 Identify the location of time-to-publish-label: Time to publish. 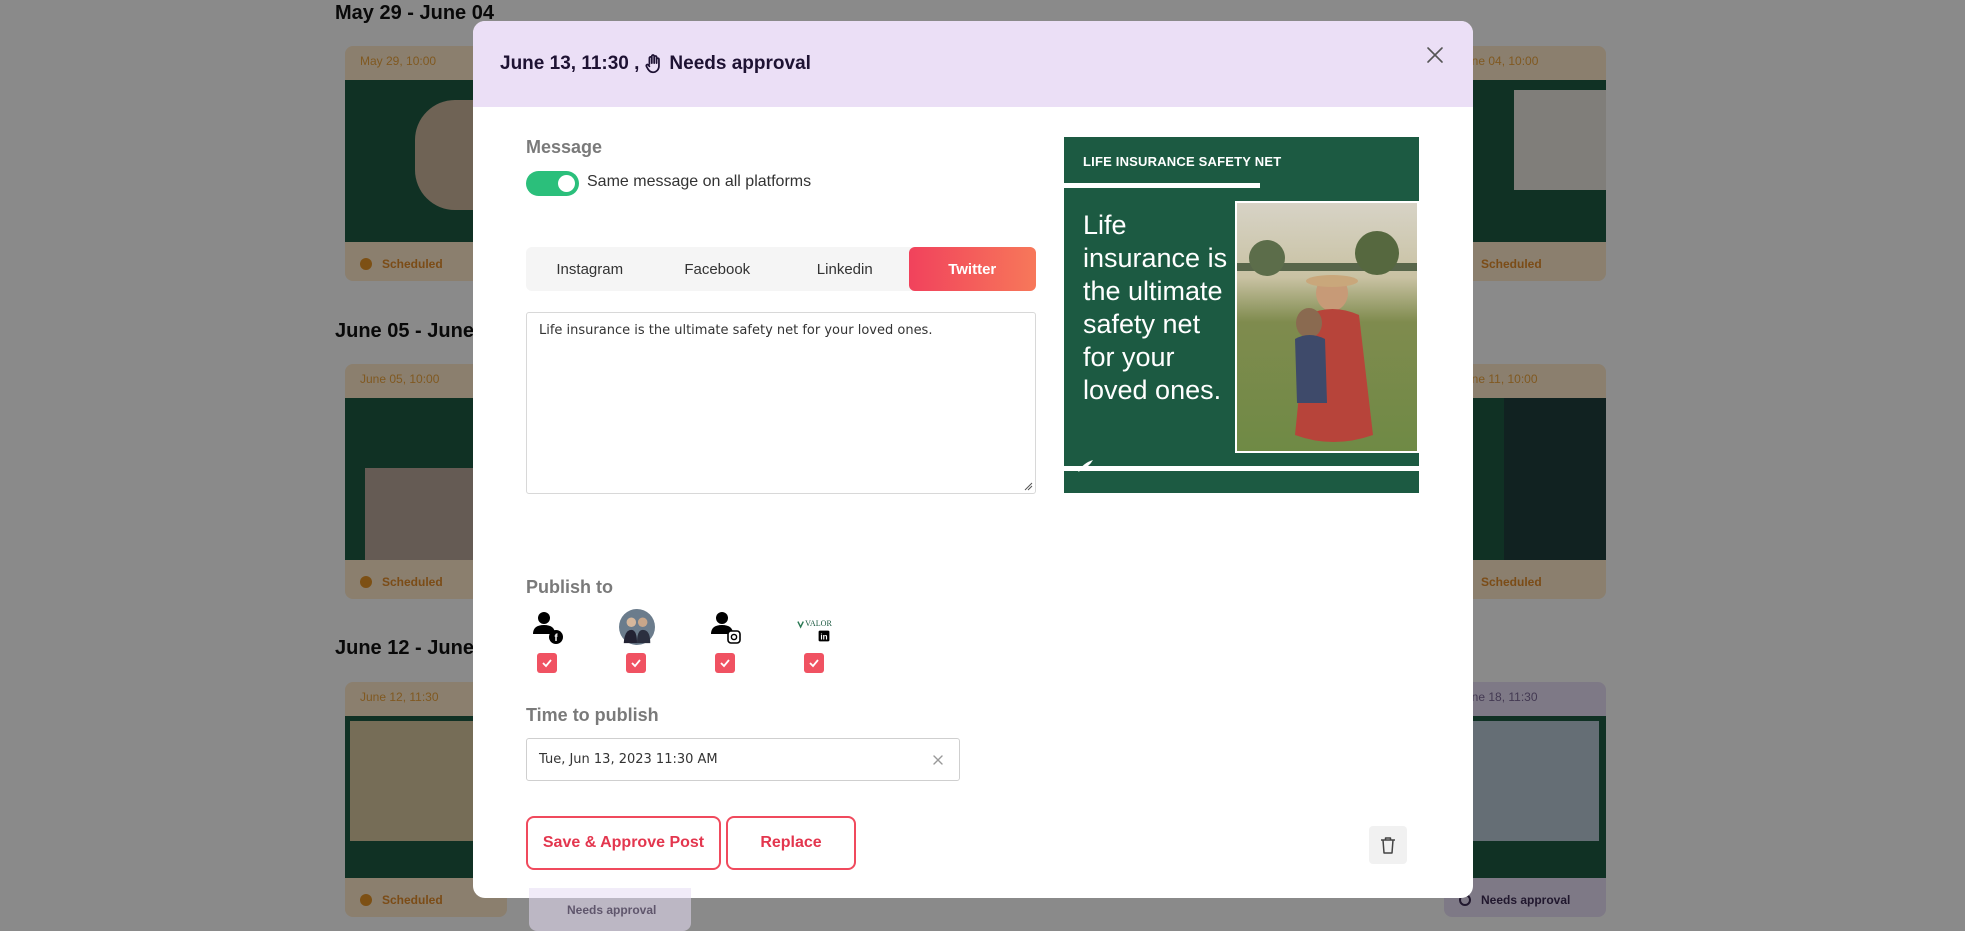
(592, 715).